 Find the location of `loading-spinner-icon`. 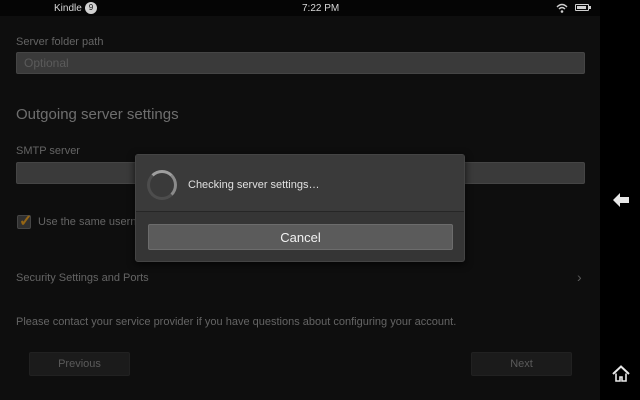

loading-spinner-icon is located at coordinates (162, 185).